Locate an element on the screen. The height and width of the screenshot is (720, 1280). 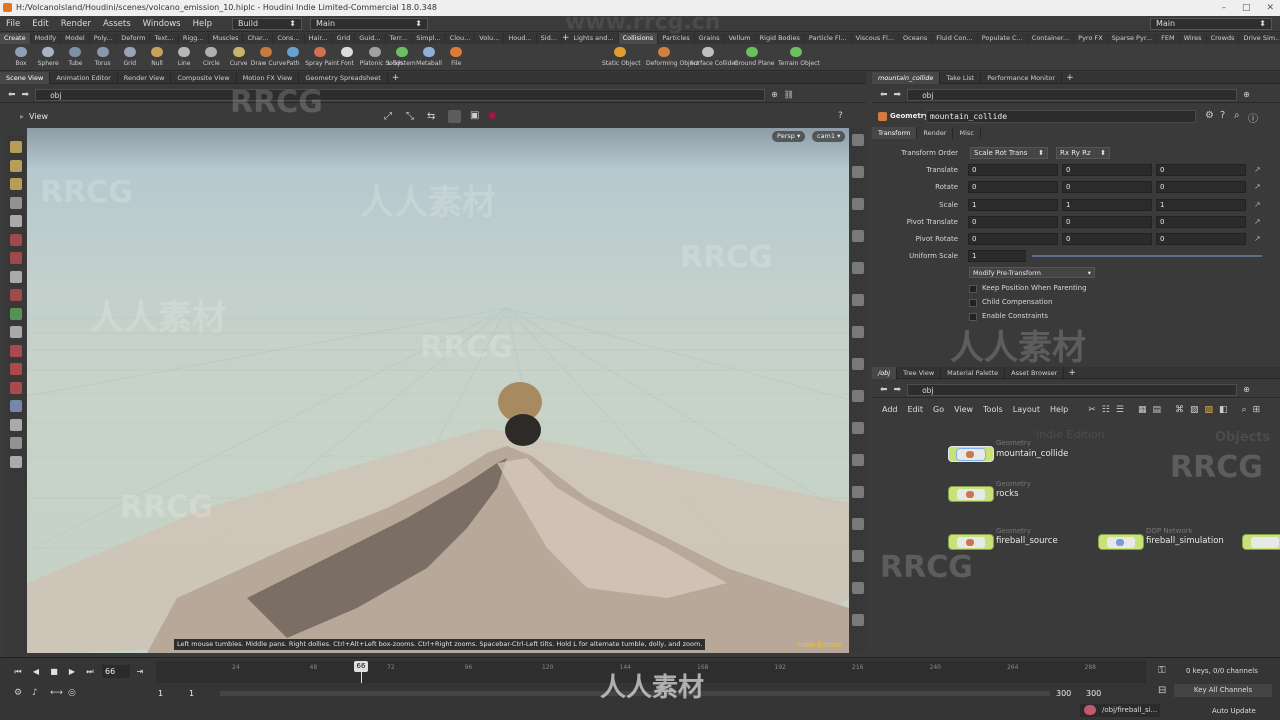
tool-sphere: Sphere is located at coordinates (48, 57).